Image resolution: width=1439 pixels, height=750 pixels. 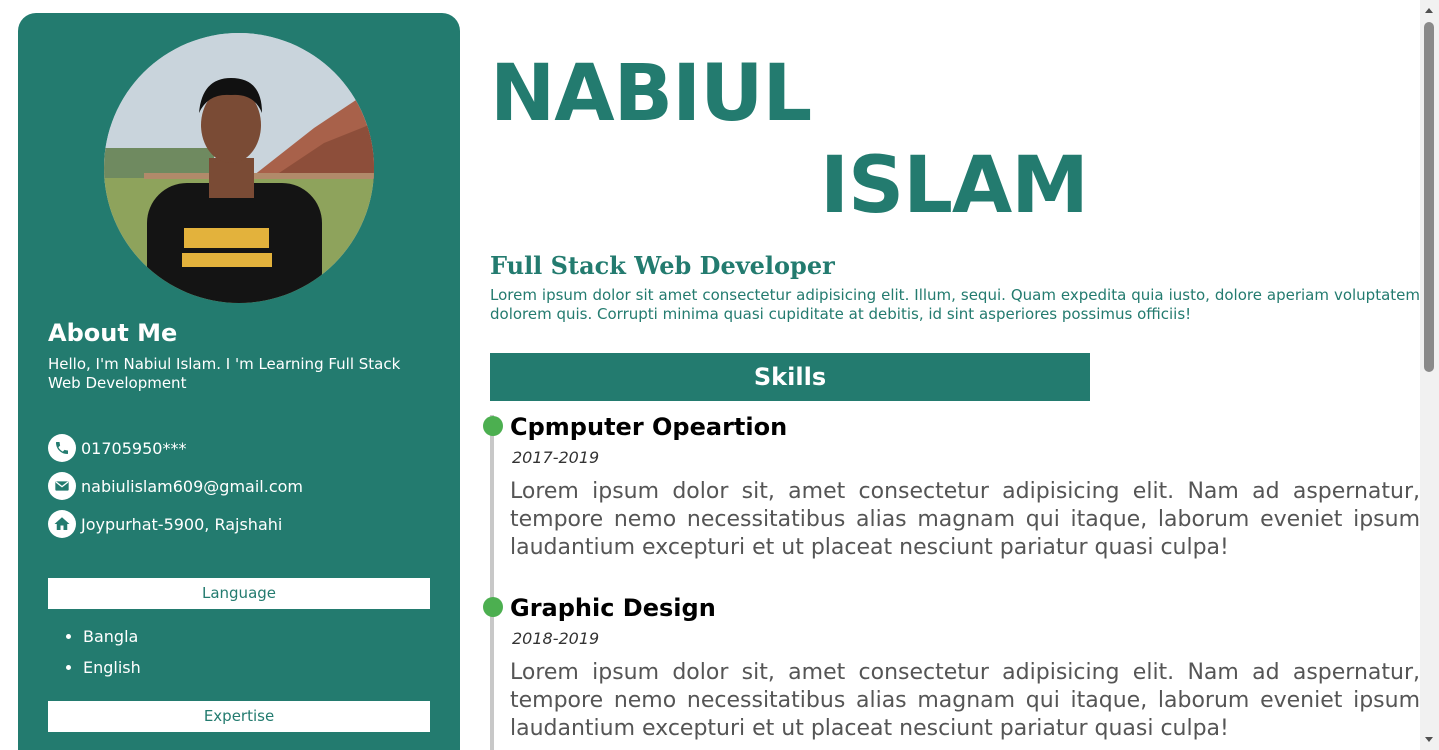 What do you see at coordinates (239, 168) in the screenshot?
I see `avatar` at bounding box center [239, 168].